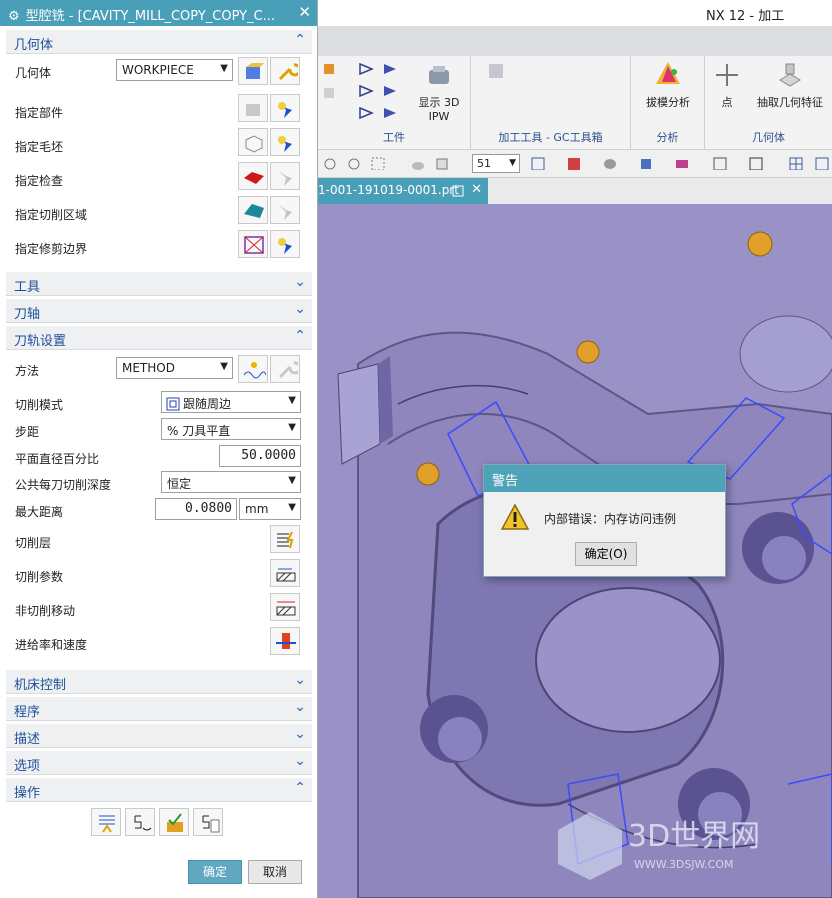  Describe the element at coordinates (57, 459) in the screenshot. I see `percent-diameter-label: 平面直径百分比` at that location.